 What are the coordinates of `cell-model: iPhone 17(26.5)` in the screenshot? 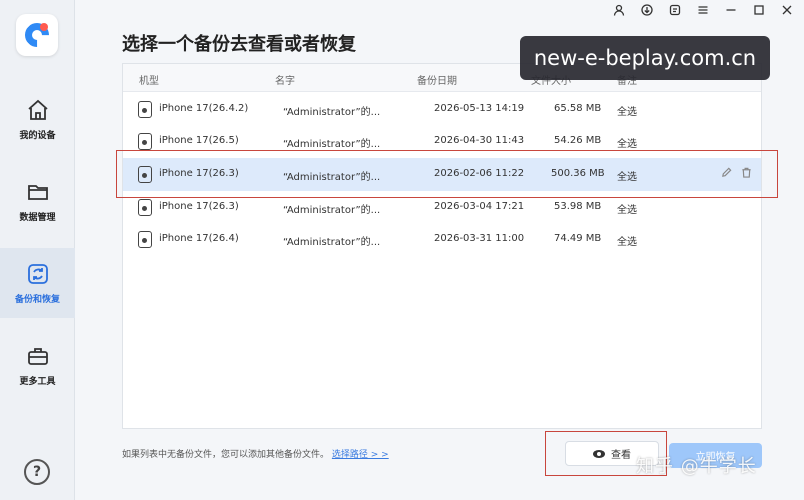 It's located at (199, 140).